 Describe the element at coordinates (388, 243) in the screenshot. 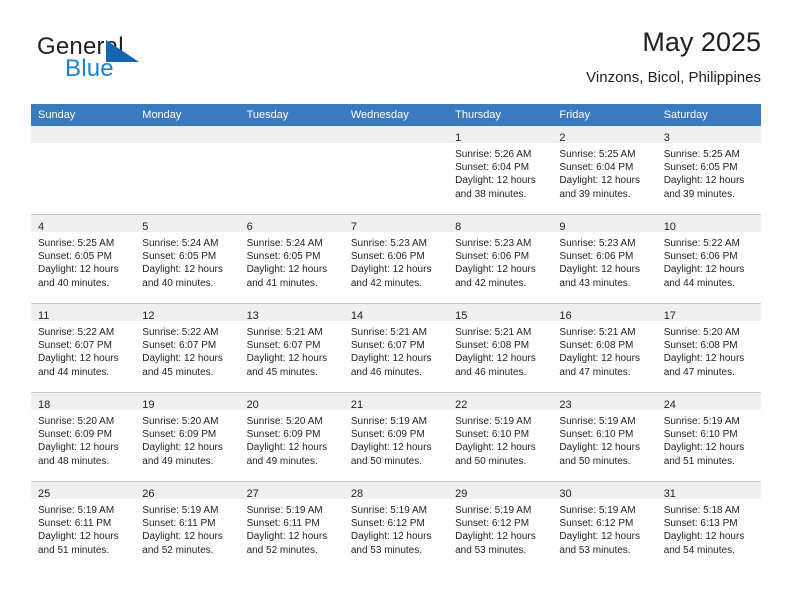

I see `sunrise-text: Sunrise: 5:23 AM` at that location.